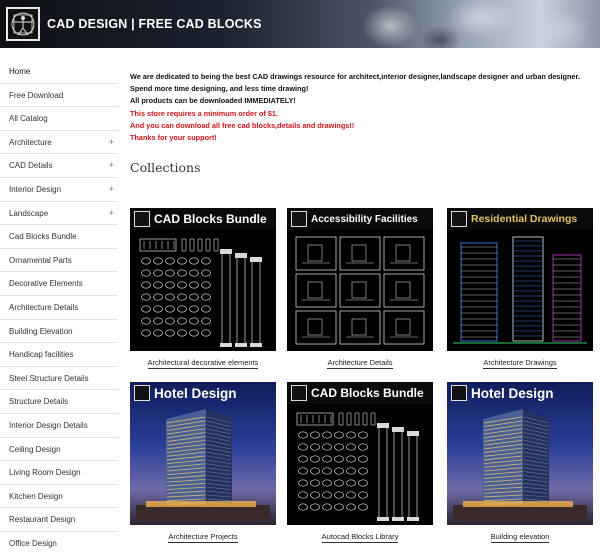  Describe the element at coordinates (364, 219) in the screenshot. I see `thumbnail-title: Accessibility Facilities` at that location.